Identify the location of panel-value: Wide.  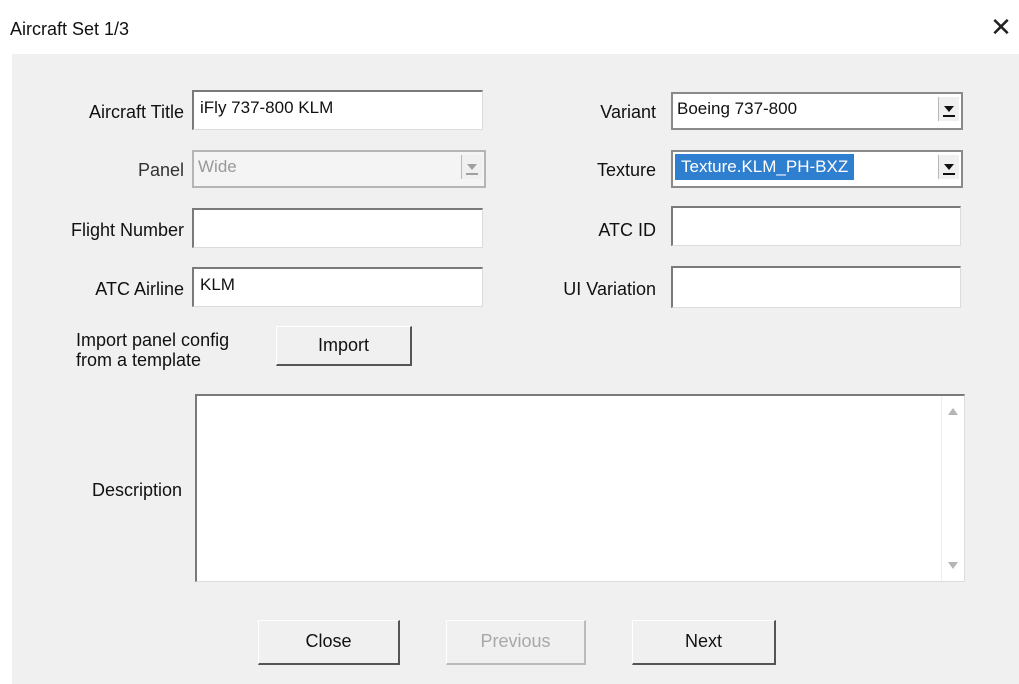
(217, 166).